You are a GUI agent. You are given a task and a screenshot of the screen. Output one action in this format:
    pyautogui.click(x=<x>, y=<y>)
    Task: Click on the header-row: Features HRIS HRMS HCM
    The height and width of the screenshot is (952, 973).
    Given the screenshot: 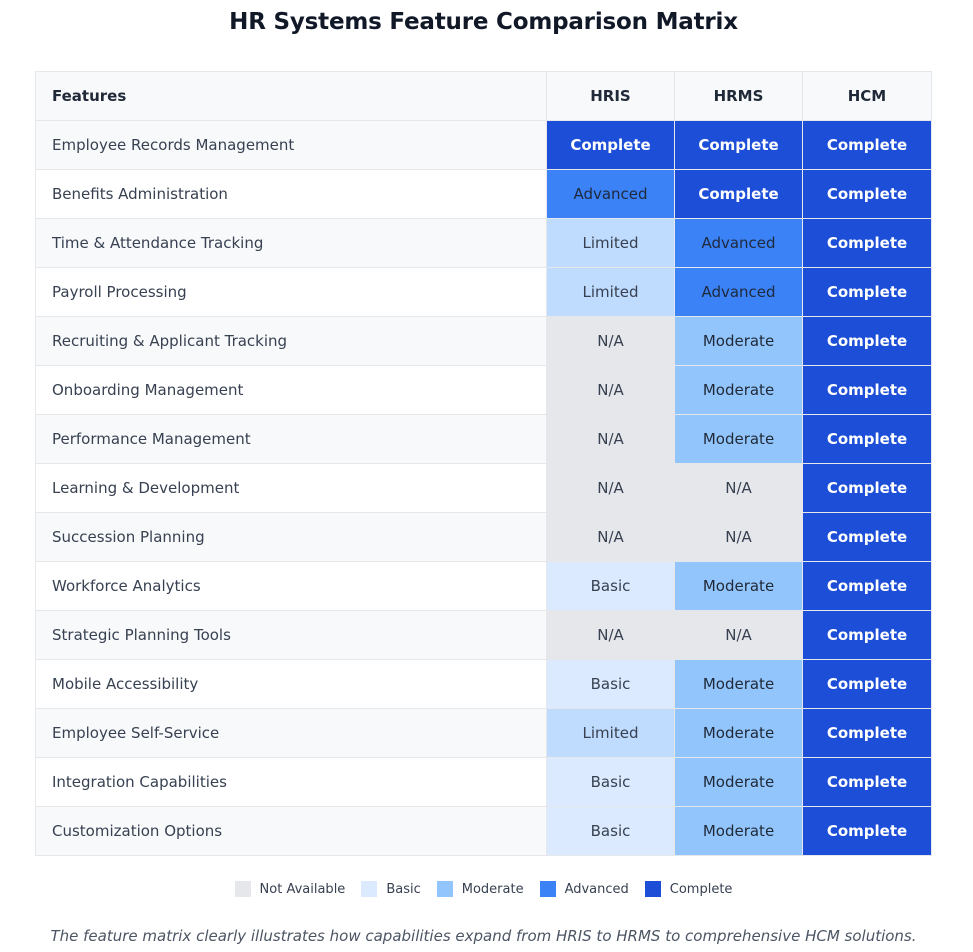 What is the action you would take?
    pyautogui.click(x=483, y=96)
    